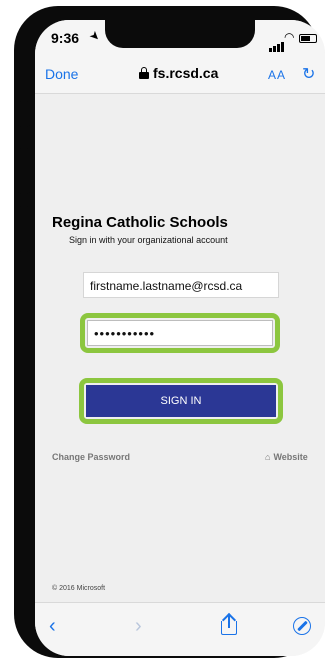  What do you see at coordinates (79, 588) in the screenshot?
I see `copyright: © 2016 Microsoft` at bounding box center [79, 588].